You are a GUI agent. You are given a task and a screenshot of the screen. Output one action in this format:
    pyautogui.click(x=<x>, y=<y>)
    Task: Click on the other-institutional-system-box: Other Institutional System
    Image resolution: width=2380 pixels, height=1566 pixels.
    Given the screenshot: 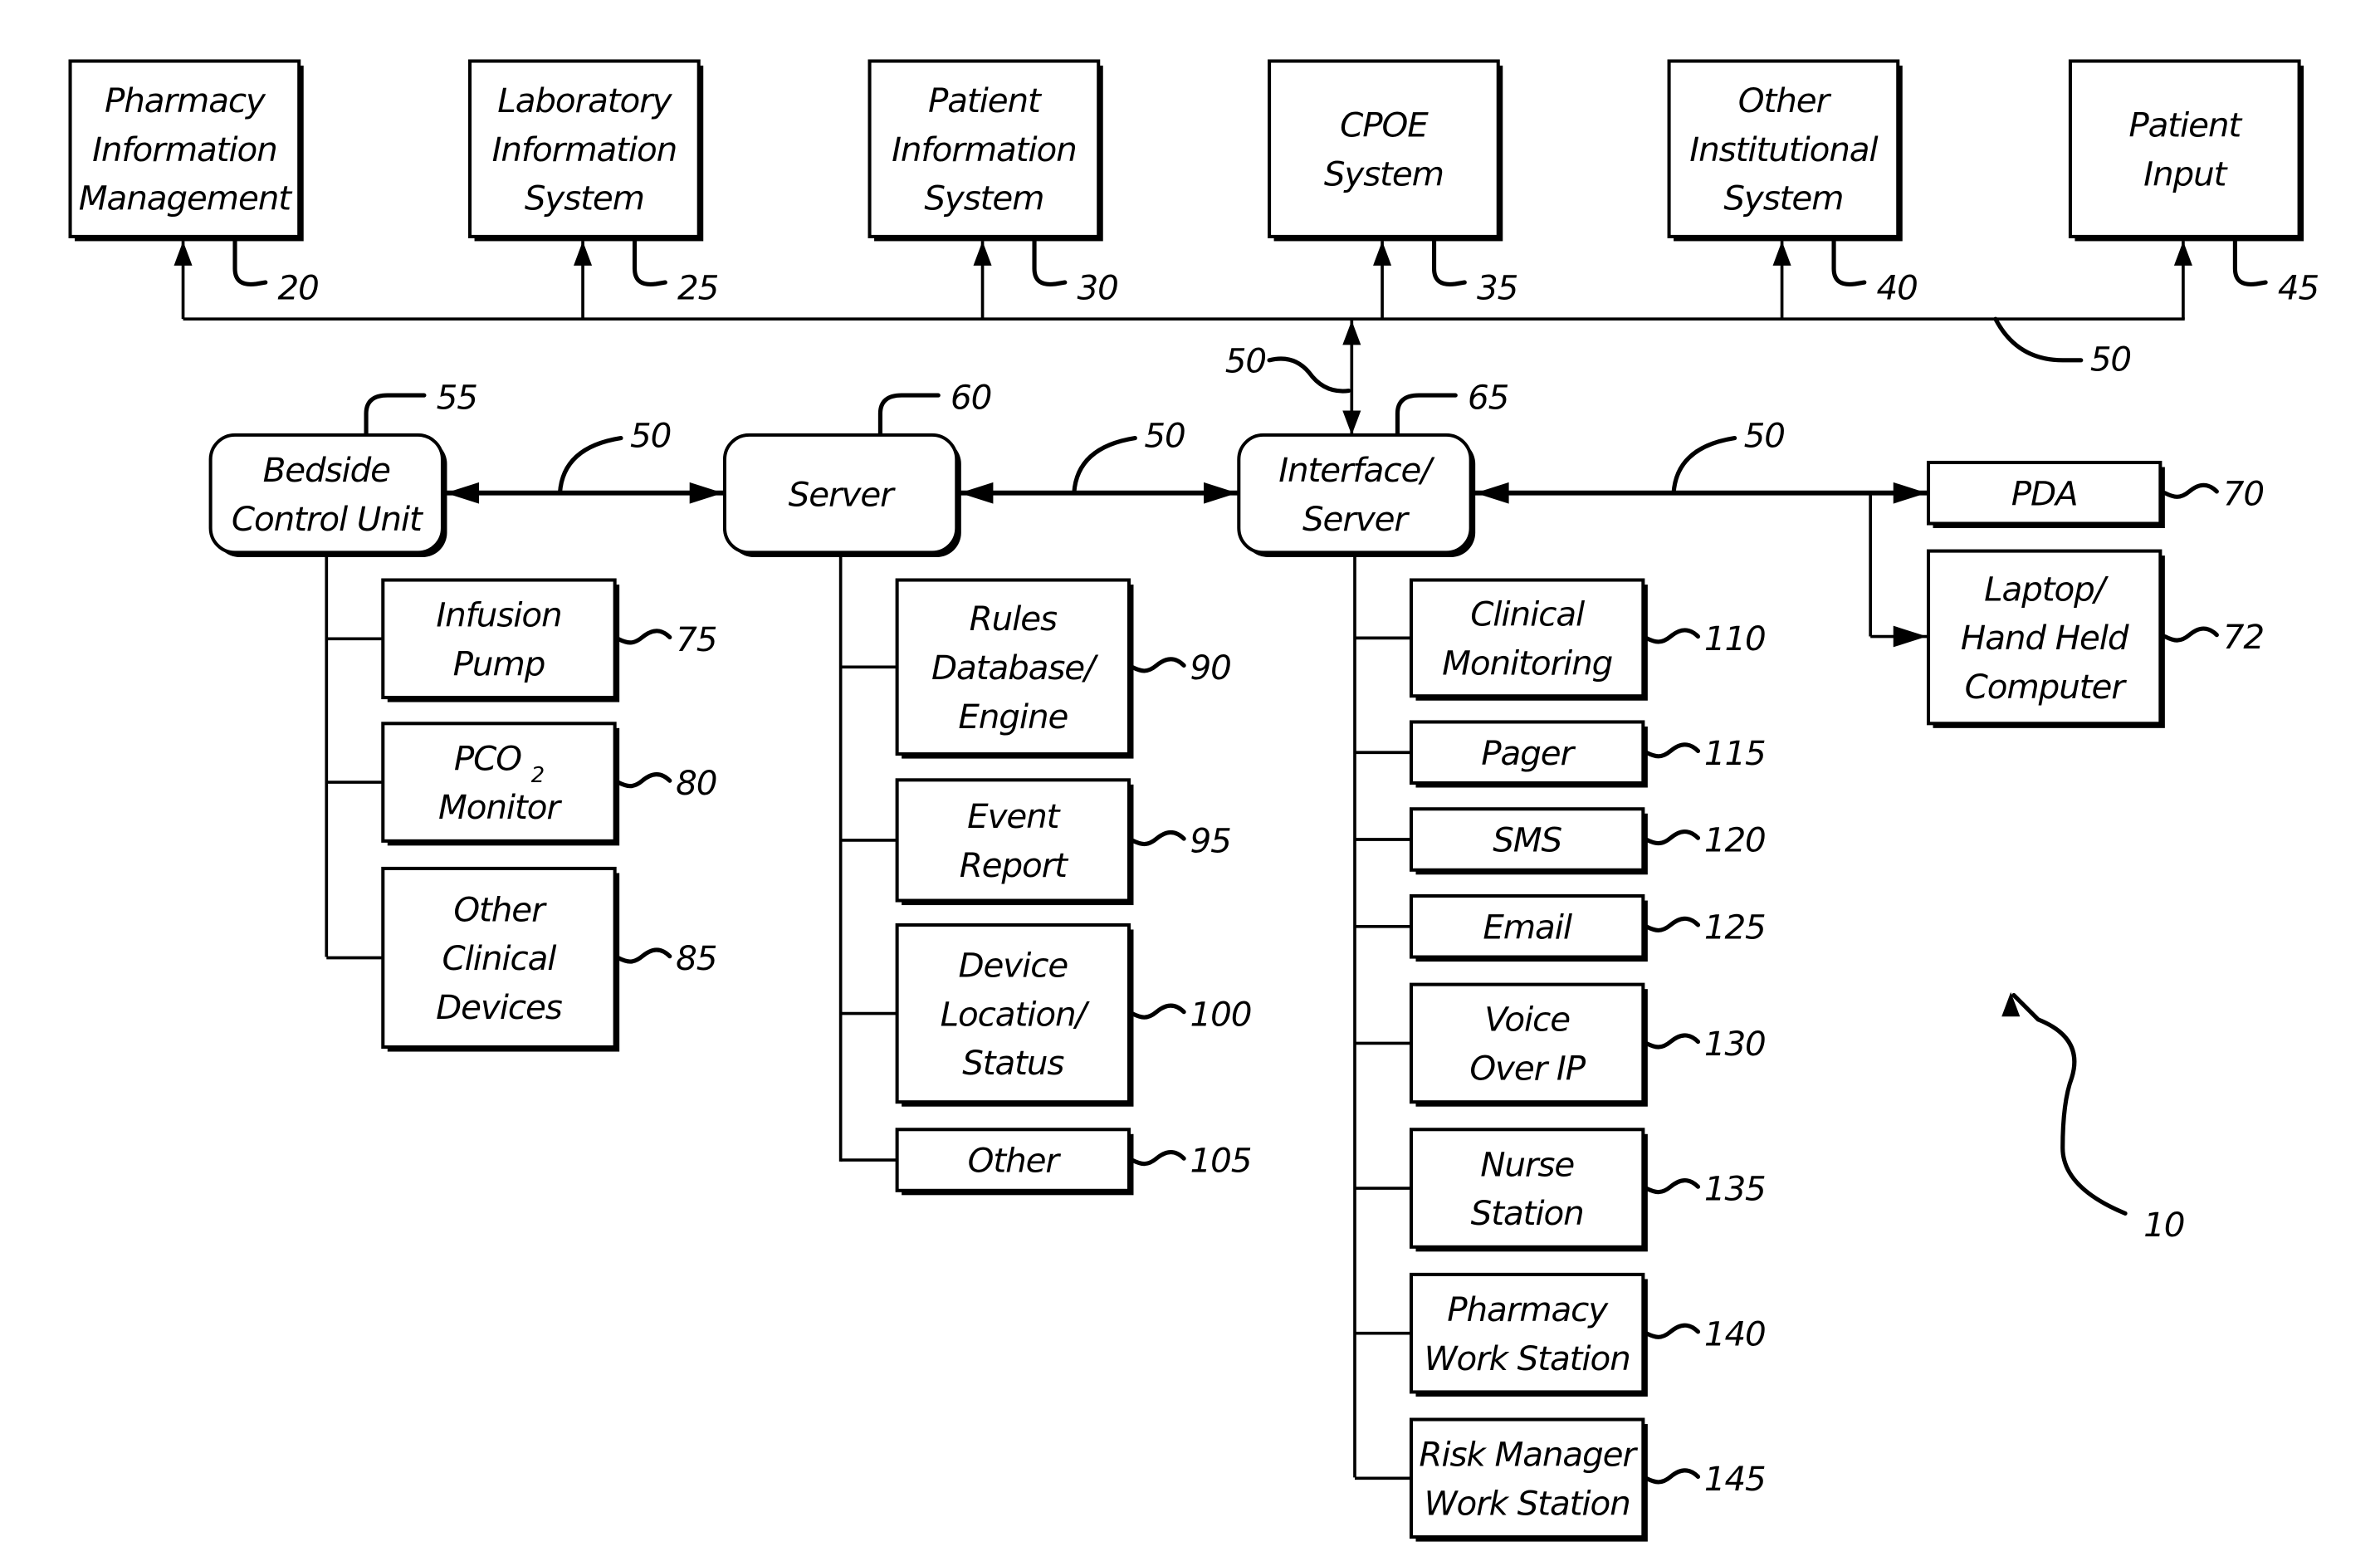 What is the action you would take?
    pyautogui.click(x=1785, y=151)
    